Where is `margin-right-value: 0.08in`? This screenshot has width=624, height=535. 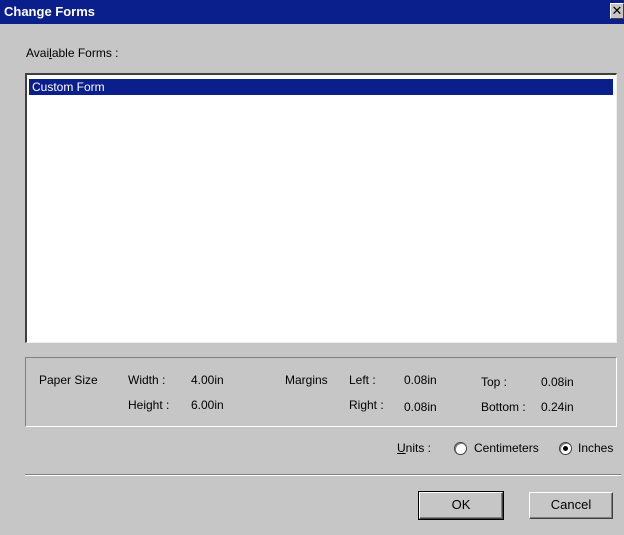 margin-right-value: 0.08in is located at coordinates (420, 407).